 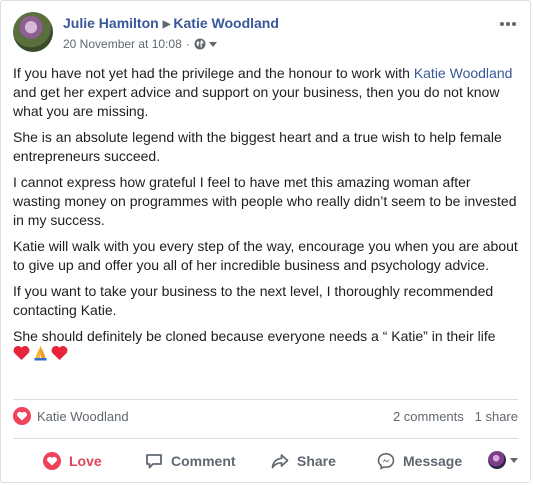 I want to click on message-label: Message, so click(x=433, y=461).